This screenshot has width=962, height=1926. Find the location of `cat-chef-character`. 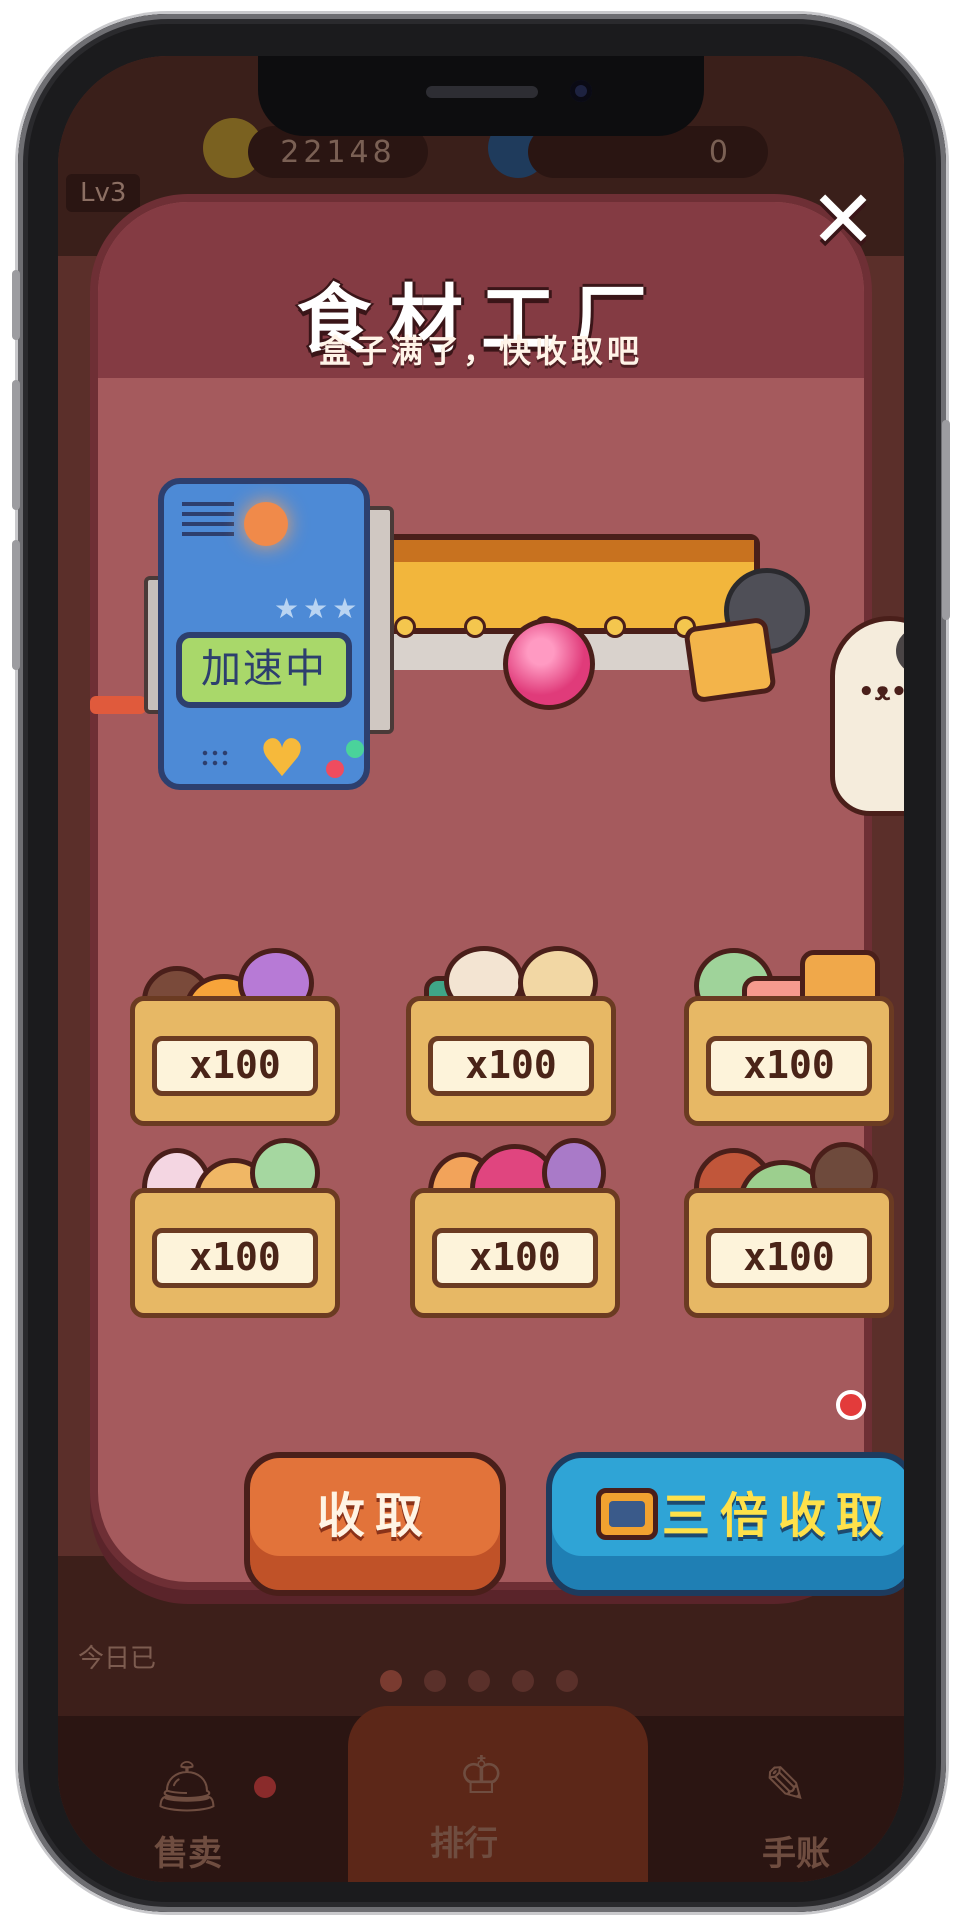

cat-chef-character is located at coordinates (867, 716).